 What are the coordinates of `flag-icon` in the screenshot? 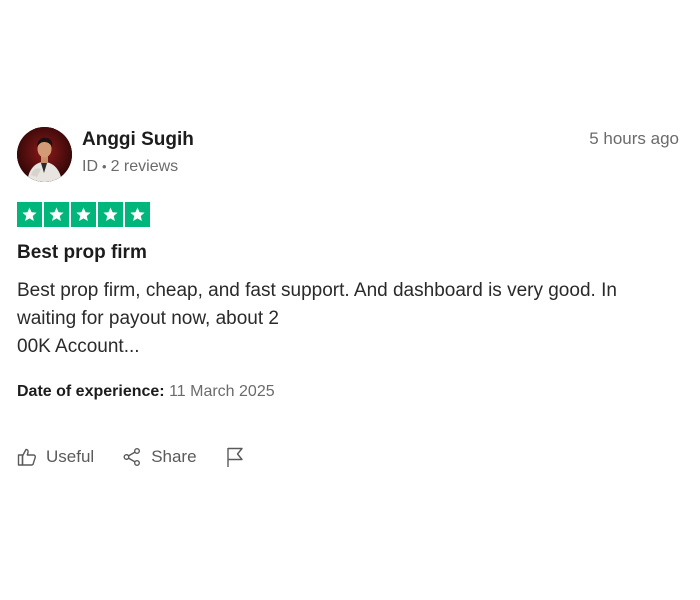 It's located at (234, 457).